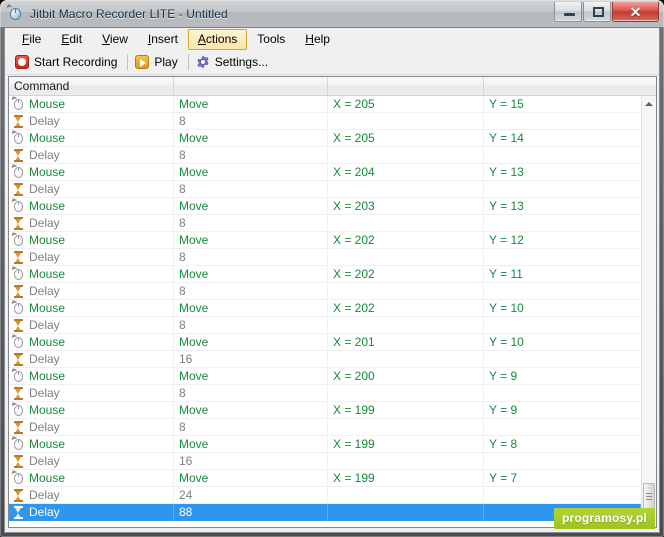  What do you see at coordinates (15, 13) in the screenshot?
I see `app-mouse-cursor-icon` at bounding box center [15, 13].